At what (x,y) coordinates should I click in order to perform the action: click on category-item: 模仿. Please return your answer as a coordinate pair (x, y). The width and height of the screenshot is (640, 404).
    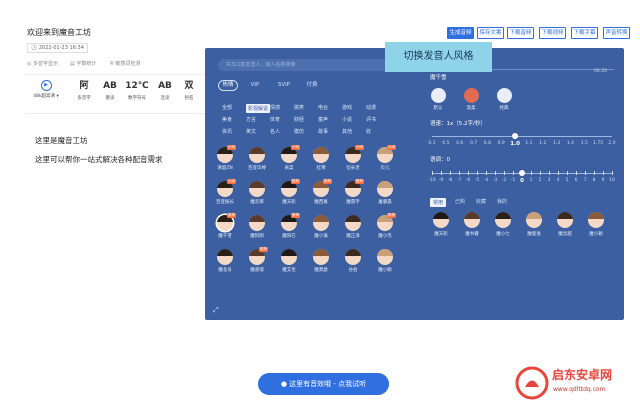
    Looking at the image, I should click on (299, 131).